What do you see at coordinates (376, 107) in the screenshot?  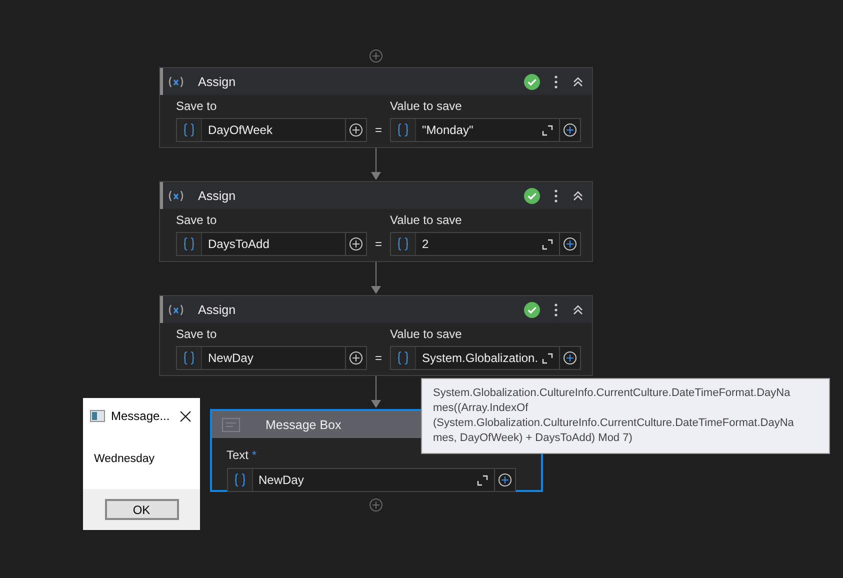 I see `assign-activity-card: Assign Save to DayOfWeek = Value to save "Monday"` at bounding box center [376, 107].